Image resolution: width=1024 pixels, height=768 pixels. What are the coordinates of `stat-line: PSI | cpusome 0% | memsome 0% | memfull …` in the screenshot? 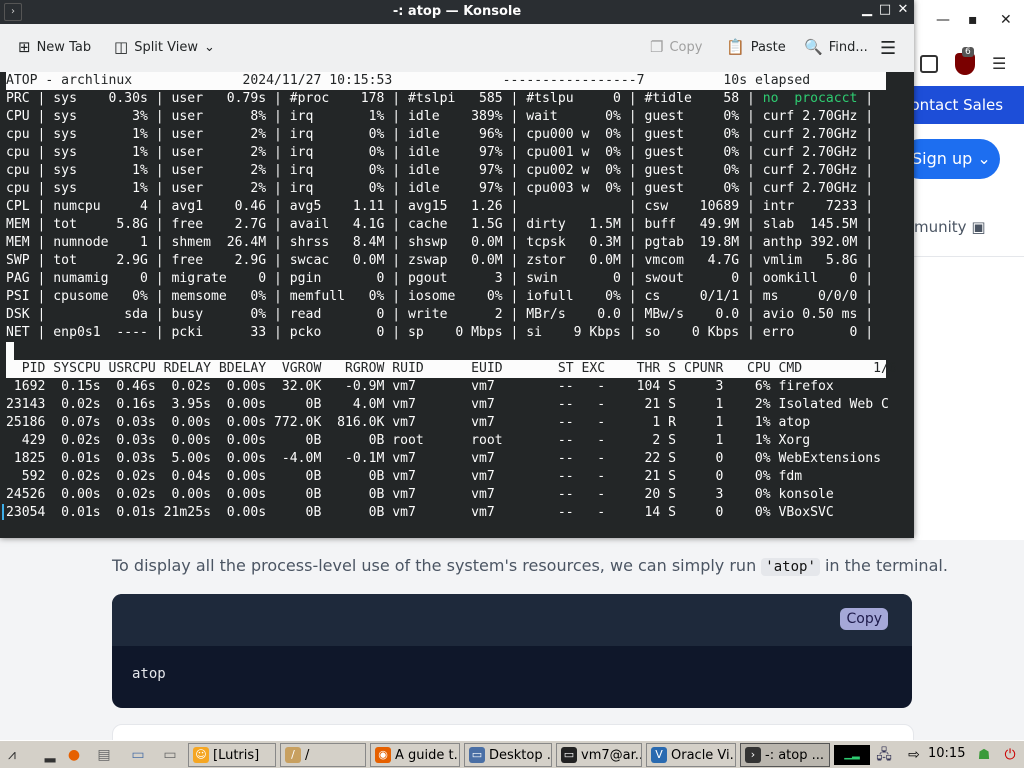 It's located at (440, 296).